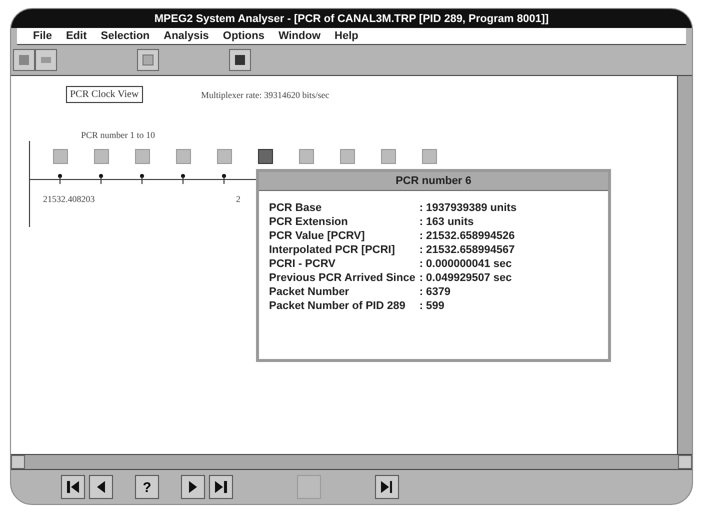 The width and height of the screenshot is (703, 515). What do you see at coordinates (387, 487) in the screenshot?
I see `step-button` at bounding box center [387, 487].